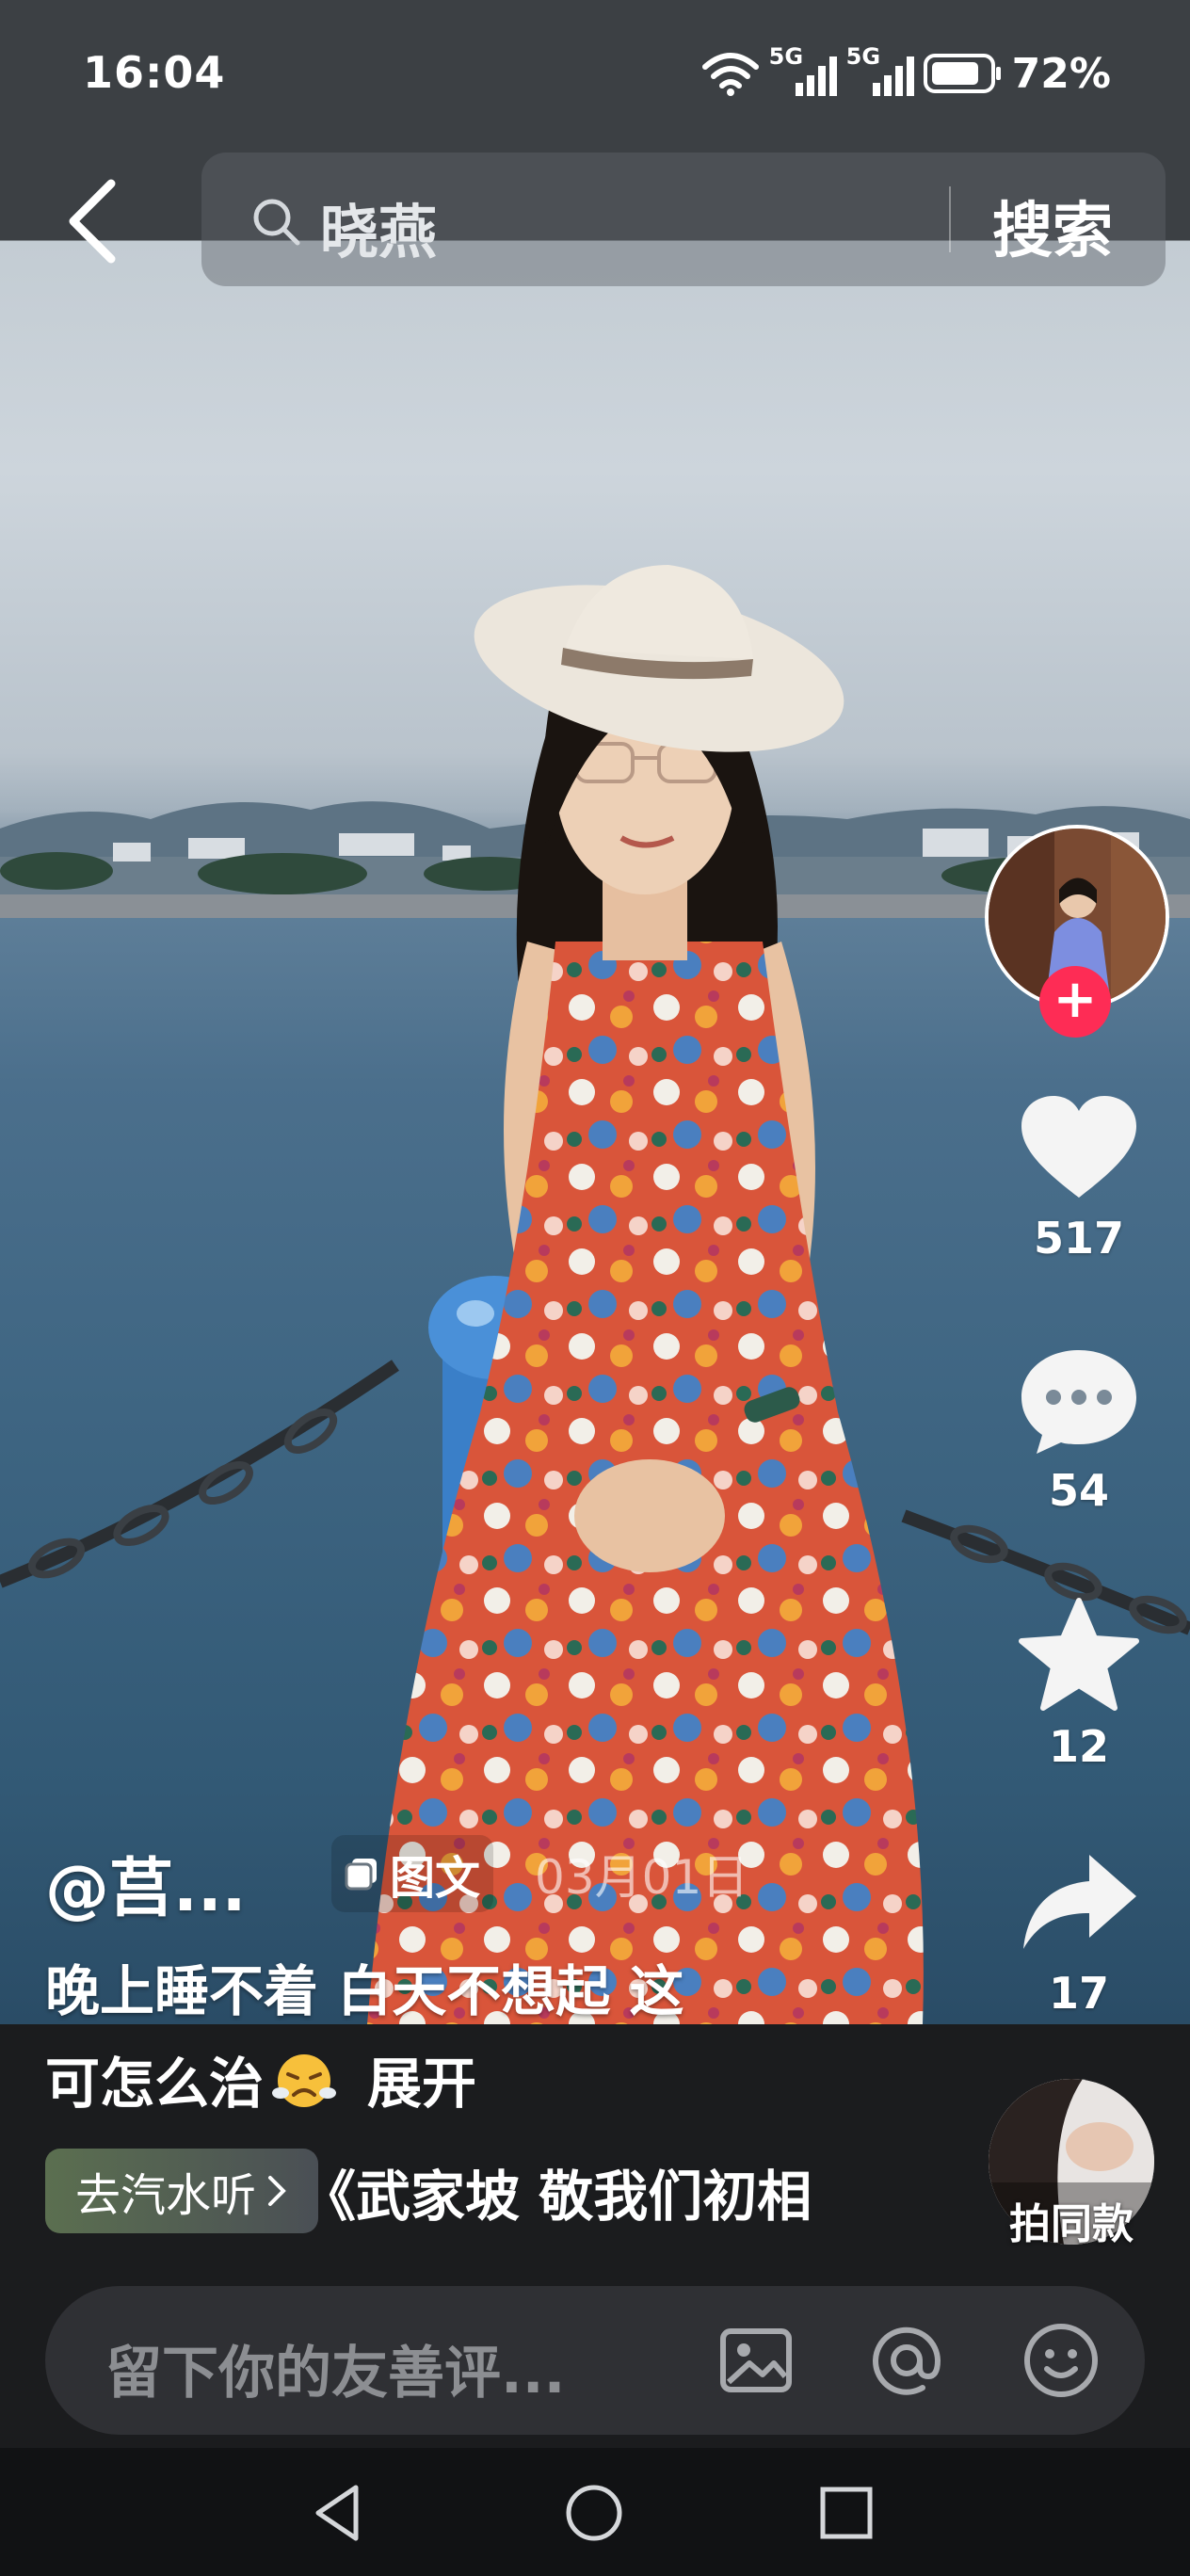  What do you see at coordinates (421, 2078) in the screenshot?
I see `expand-button: 展开` at bounding box center [421, 2078].